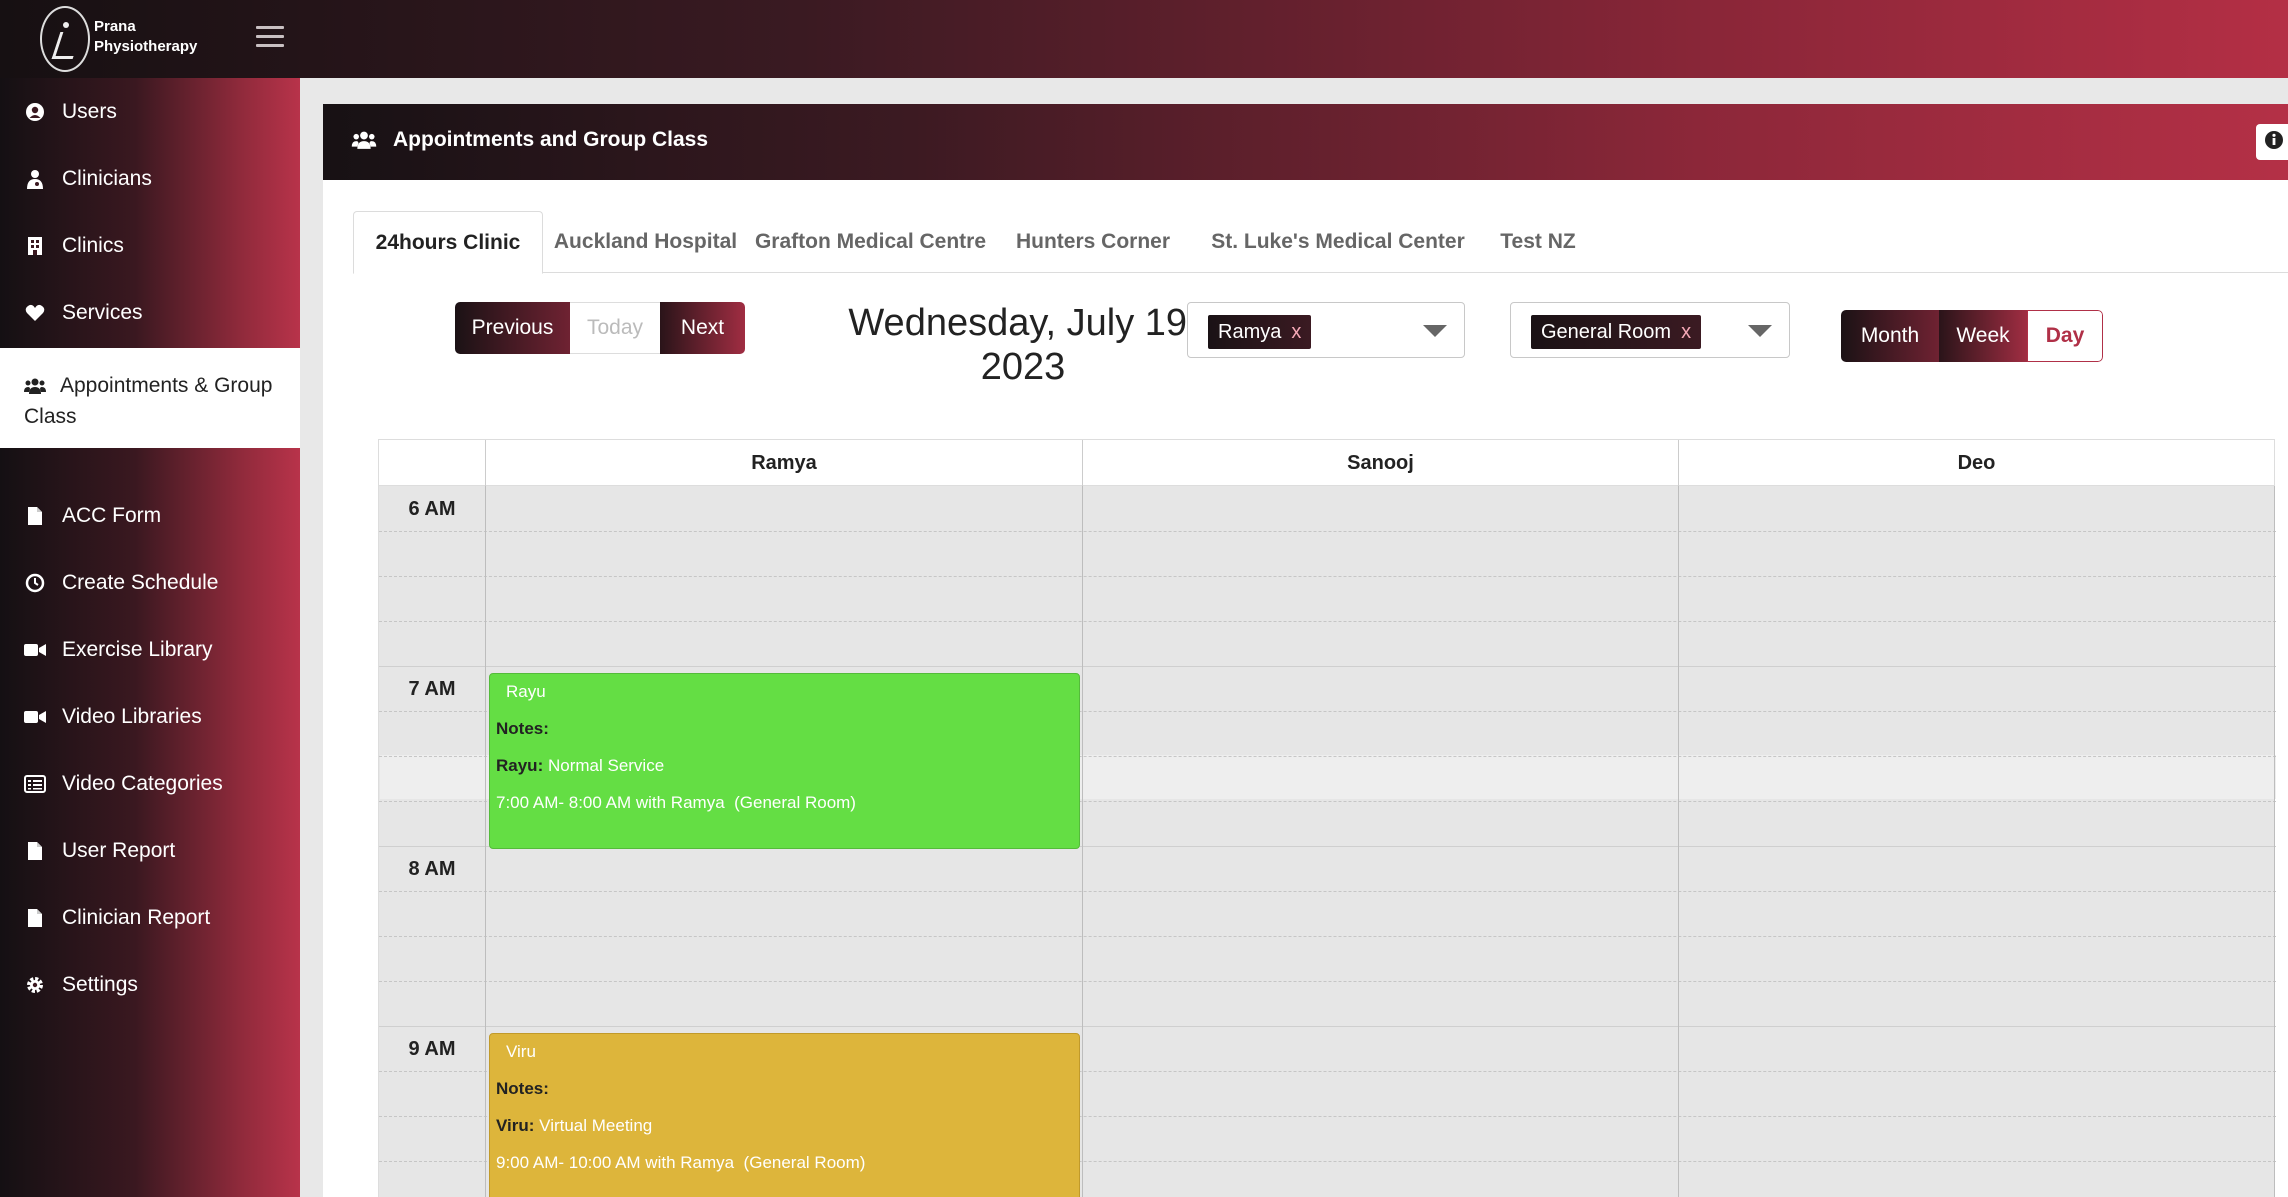 The height and width of the screenshot is (1197, 2288). I want to click on sidebar-item-exercise-library: Exercise Library, so click(150, 649).